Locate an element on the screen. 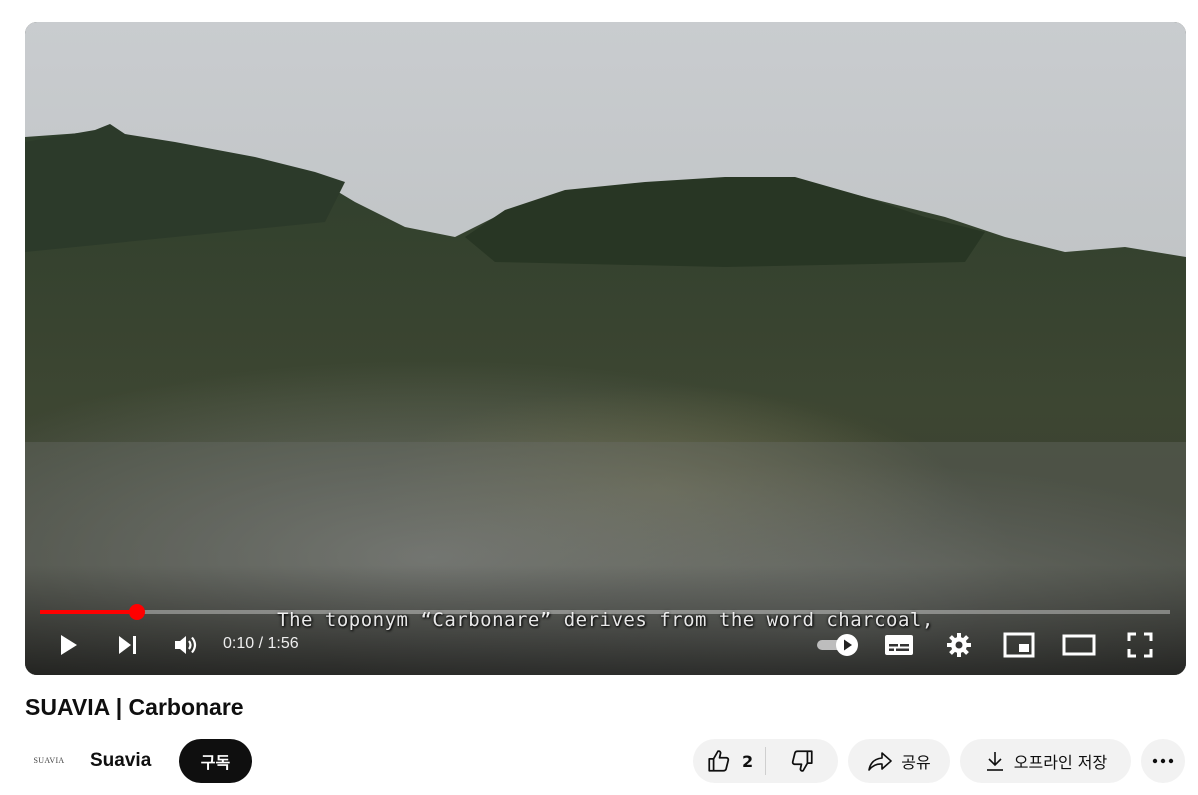 This screenshot has height=795, width=1198. progress-played is located at coordinates (89, 612).